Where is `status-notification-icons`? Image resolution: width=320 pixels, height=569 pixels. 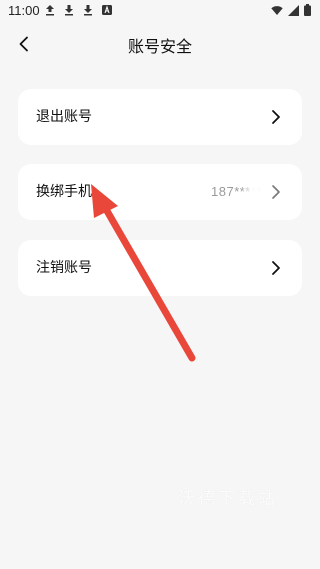 status-notification-icons is located at coordinates (78, 10).